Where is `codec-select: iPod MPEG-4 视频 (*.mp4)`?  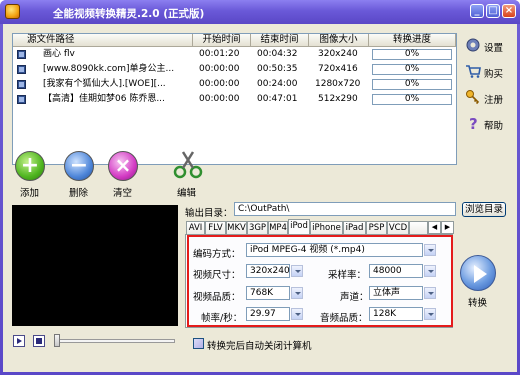 codec-select: iPod MPEG-4 视频 (*.mp4) is located at coordinates (334, 250).